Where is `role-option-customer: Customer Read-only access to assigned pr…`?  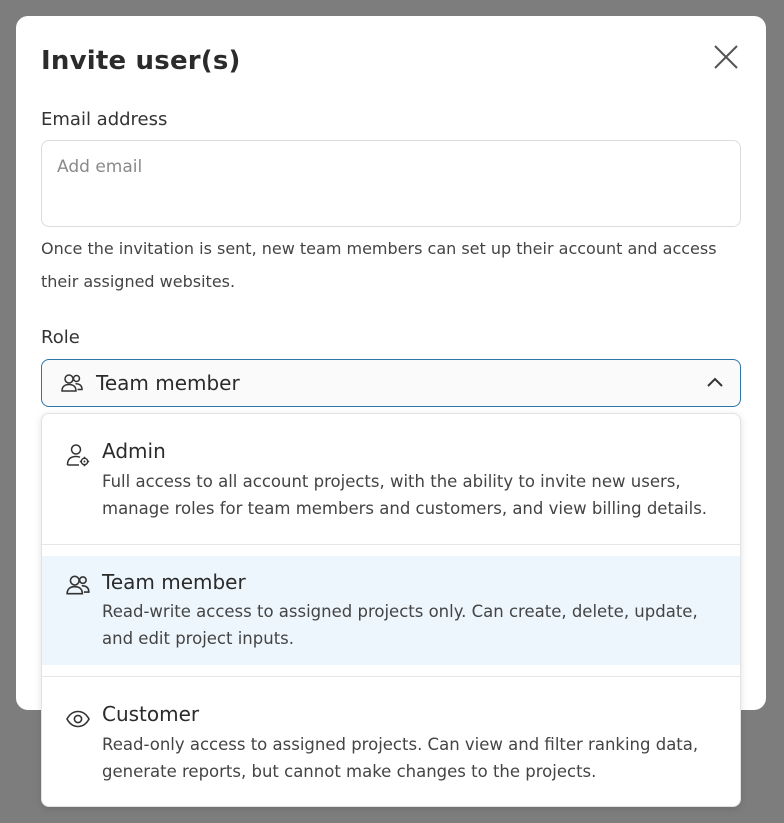
role-option-customer: Customer Read-only access to assigned pr… is located at coordinates (391, 741).